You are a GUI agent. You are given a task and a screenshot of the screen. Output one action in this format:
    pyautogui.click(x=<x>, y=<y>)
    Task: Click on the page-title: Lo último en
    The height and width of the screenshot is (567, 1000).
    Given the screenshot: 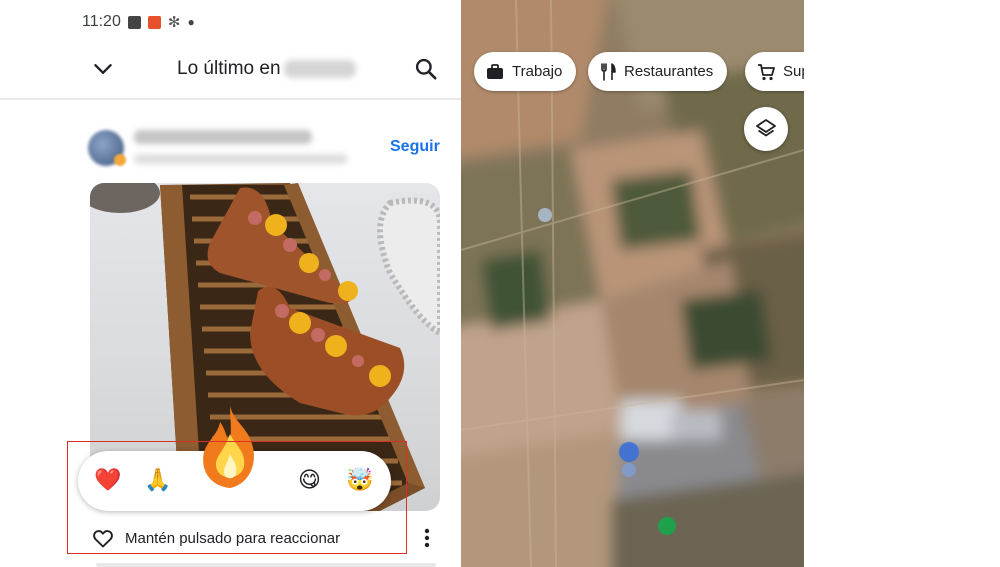 What is the action you would take?
    pyautogui.click(x=229, y=68)
    